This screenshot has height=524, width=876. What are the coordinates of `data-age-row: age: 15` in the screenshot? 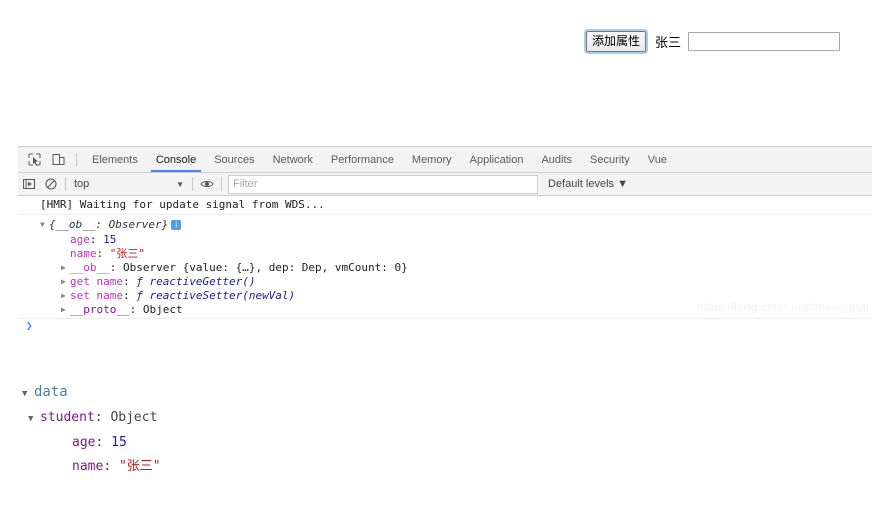 It's located at (438, 443).